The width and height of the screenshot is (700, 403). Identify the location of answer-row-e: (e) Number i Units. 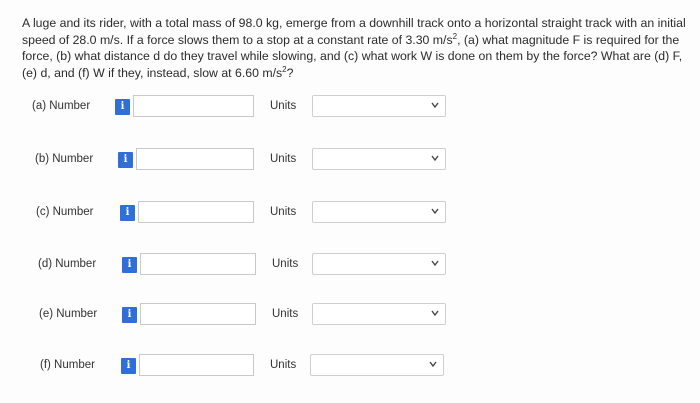
(350, 316).